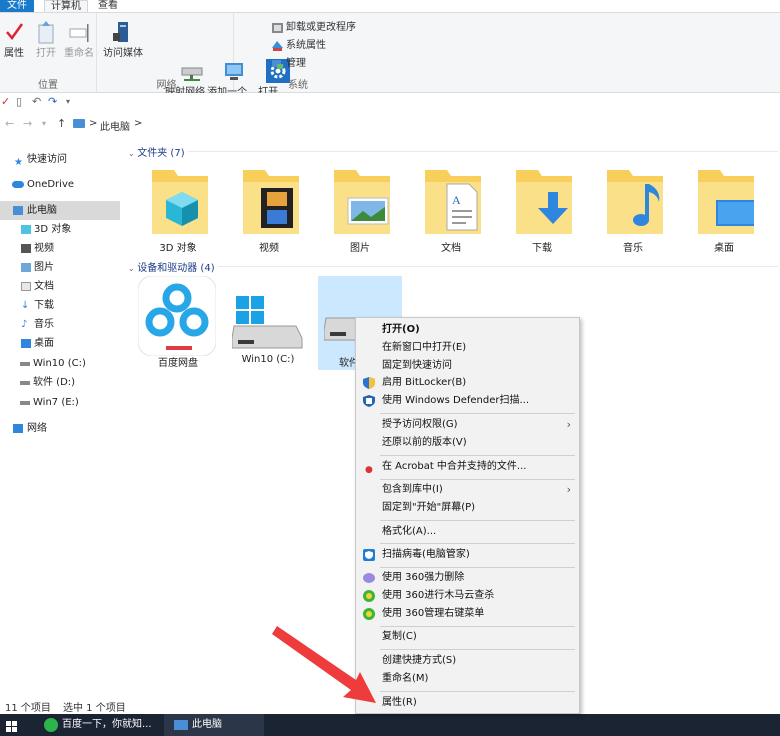 This screenshot has width=780, height=736. Describe the element at coordinates (467, 661) in the screenshot. I see `menu-create-shortcut: 创建快捷方式(S)` at that location.